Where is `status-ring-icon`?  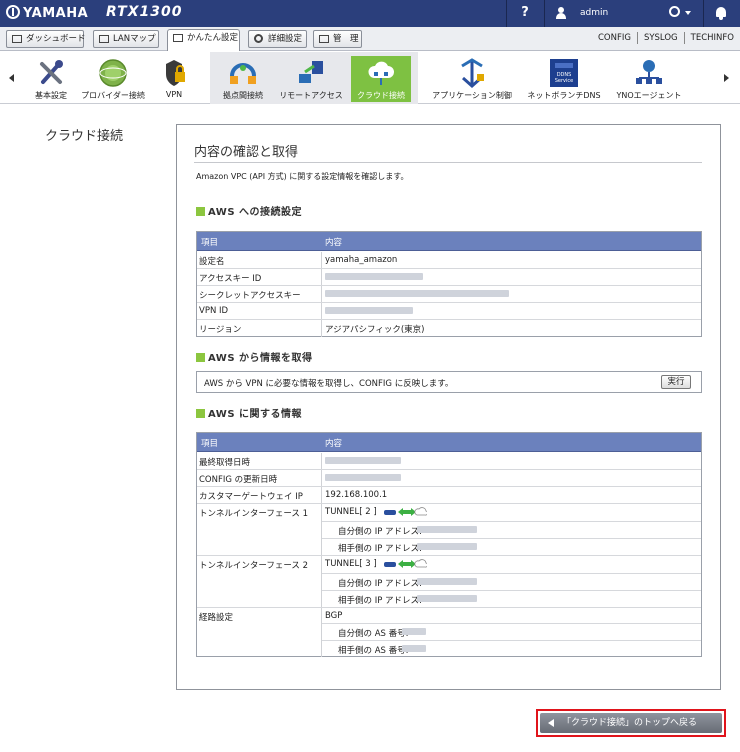 status-ring-icon is located at coordinates (674, 11).